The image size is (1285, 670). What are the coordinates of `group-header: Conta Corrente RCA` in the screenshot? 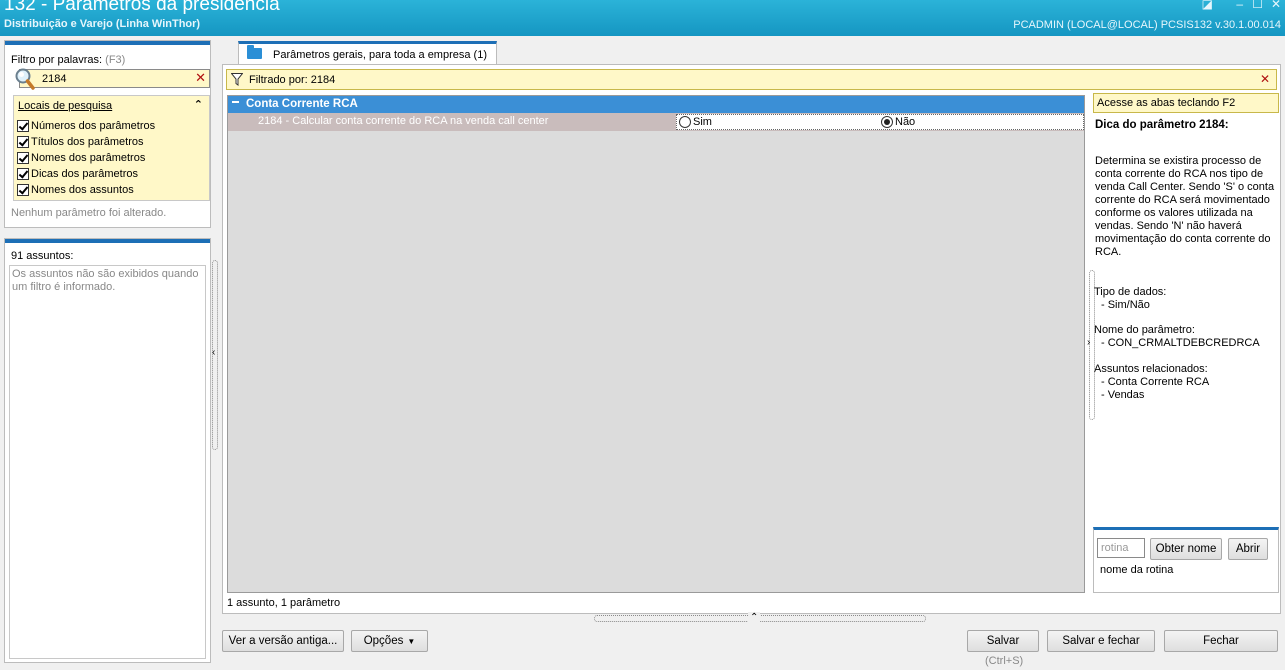 It's located at (656, 104).